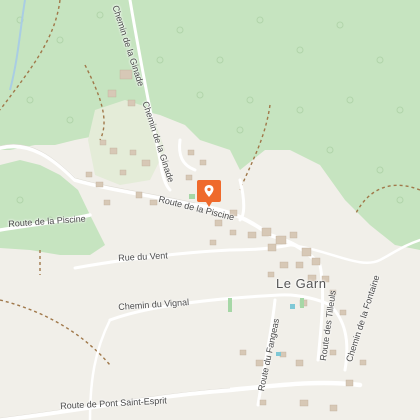 This screenshot has height=420, width=420. I want to click on town-label: Le Garn, so click(301, 283).